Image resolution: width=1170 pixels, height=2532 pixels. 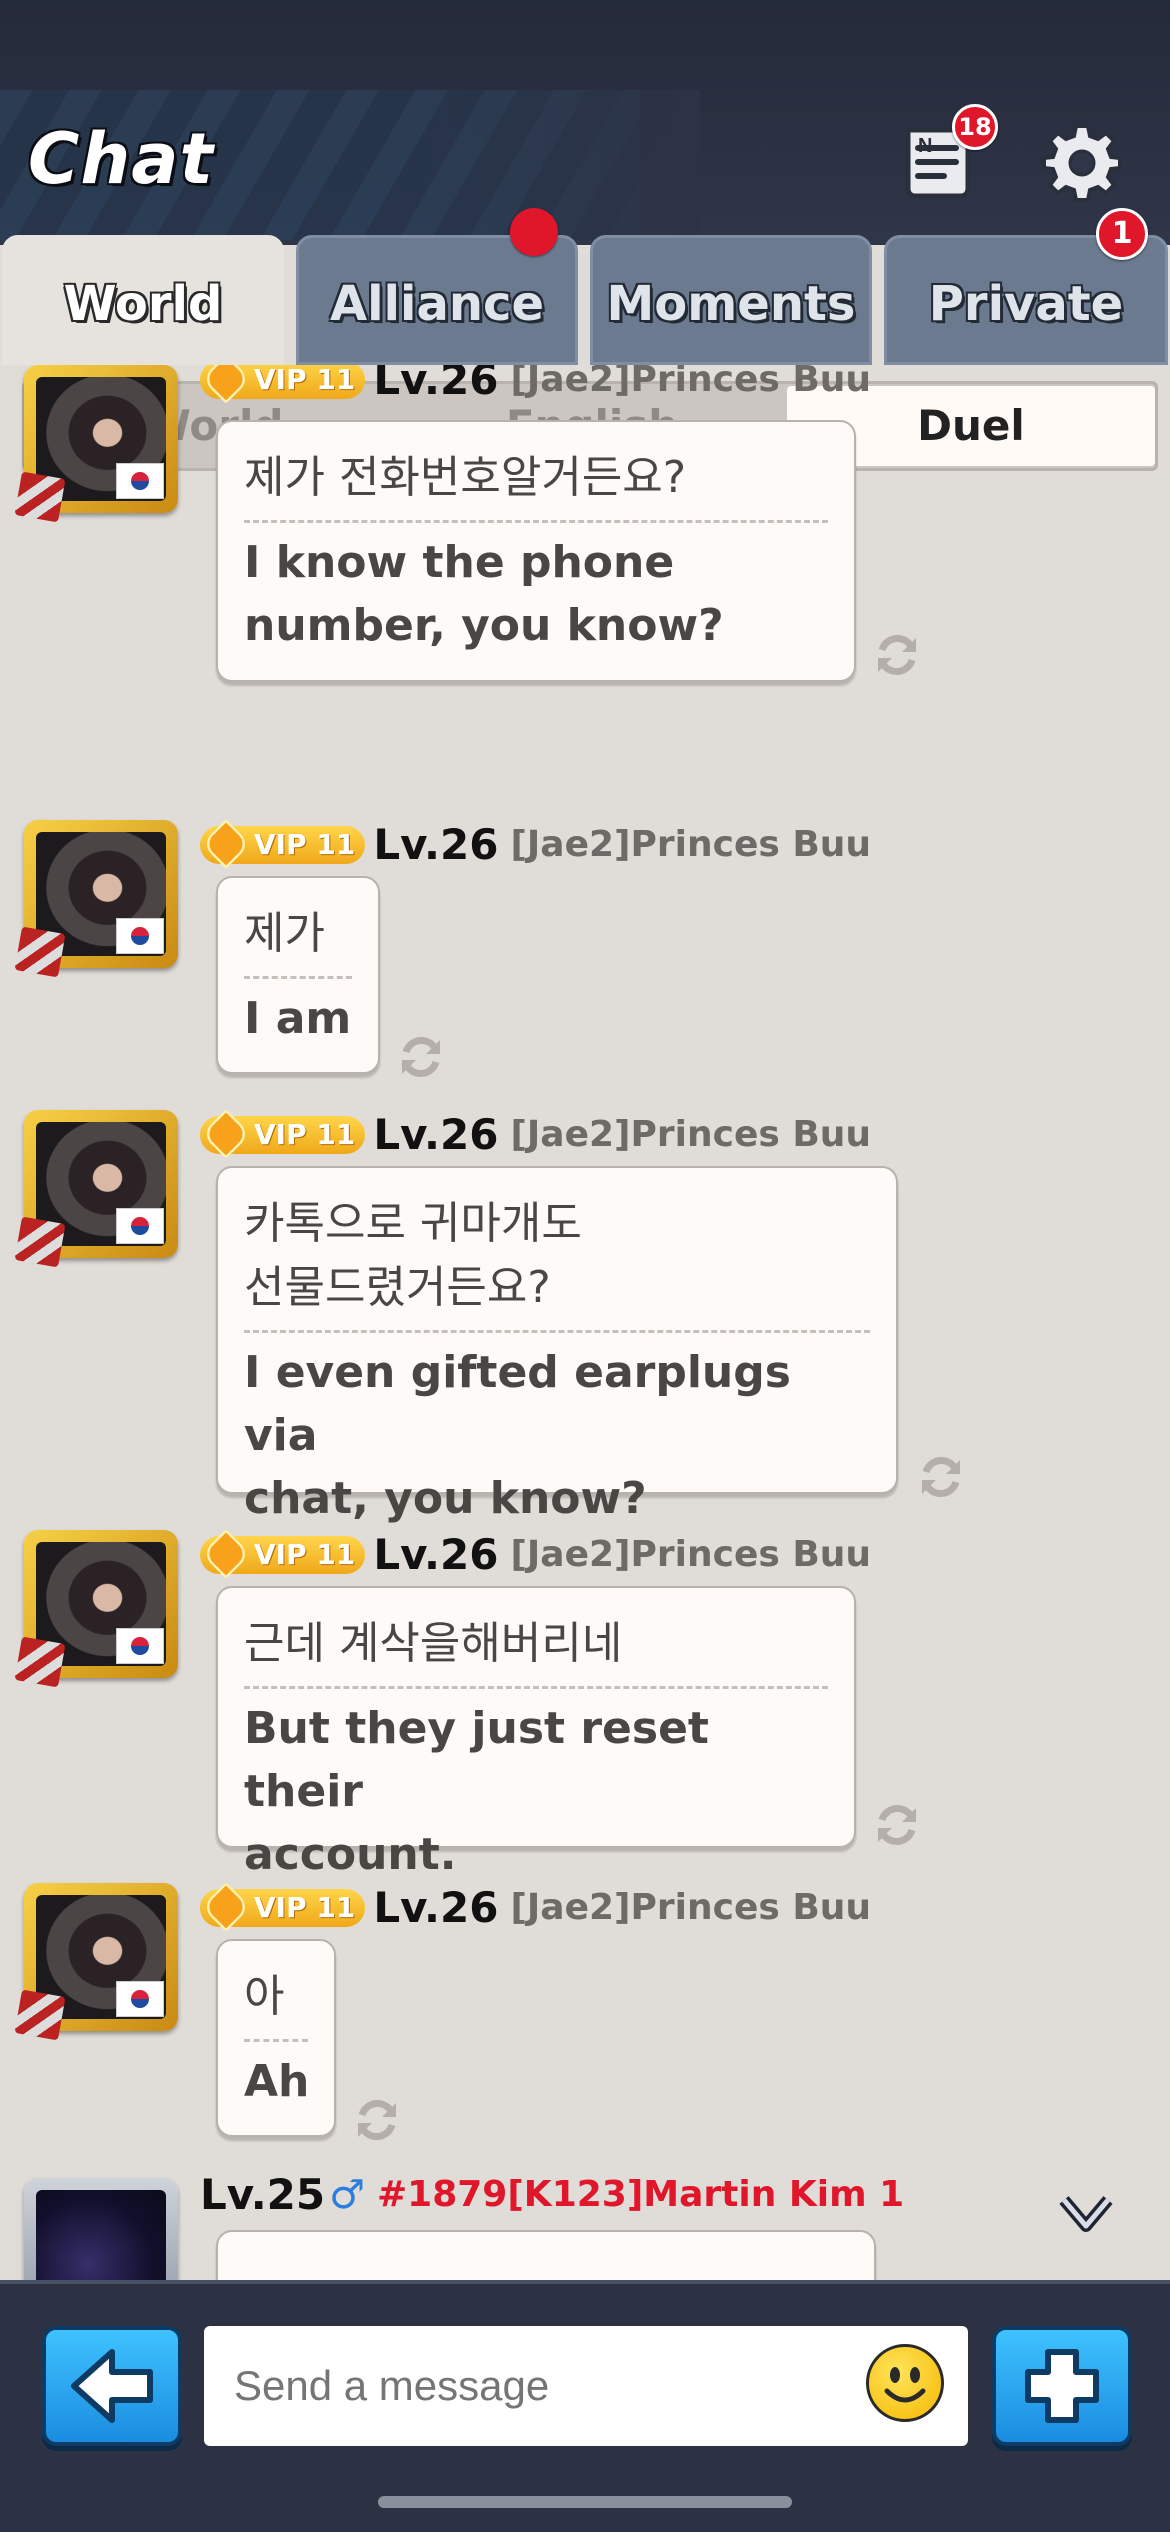 What do you see at coordinates (1122, 234) in the screenshot?
I see `private-badge: 1` at bounding box center [1122, 234].